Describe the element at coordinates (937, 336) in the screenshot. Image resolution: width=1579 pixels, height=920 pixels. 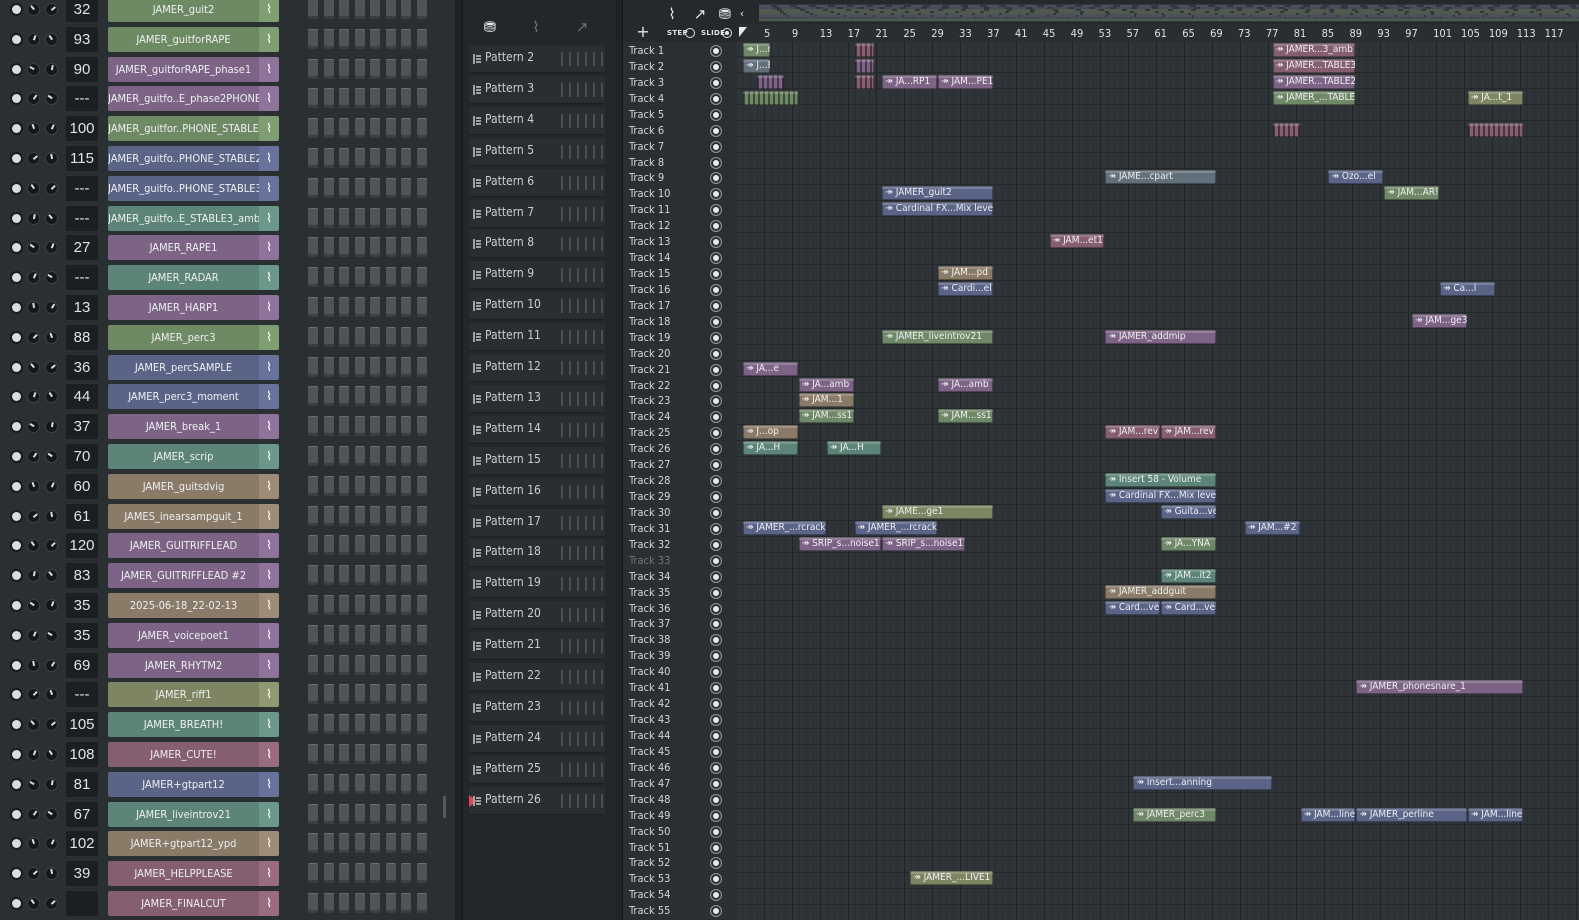
I see `playlist-clip: ↠ JAMER_liveintrov21` at that location.